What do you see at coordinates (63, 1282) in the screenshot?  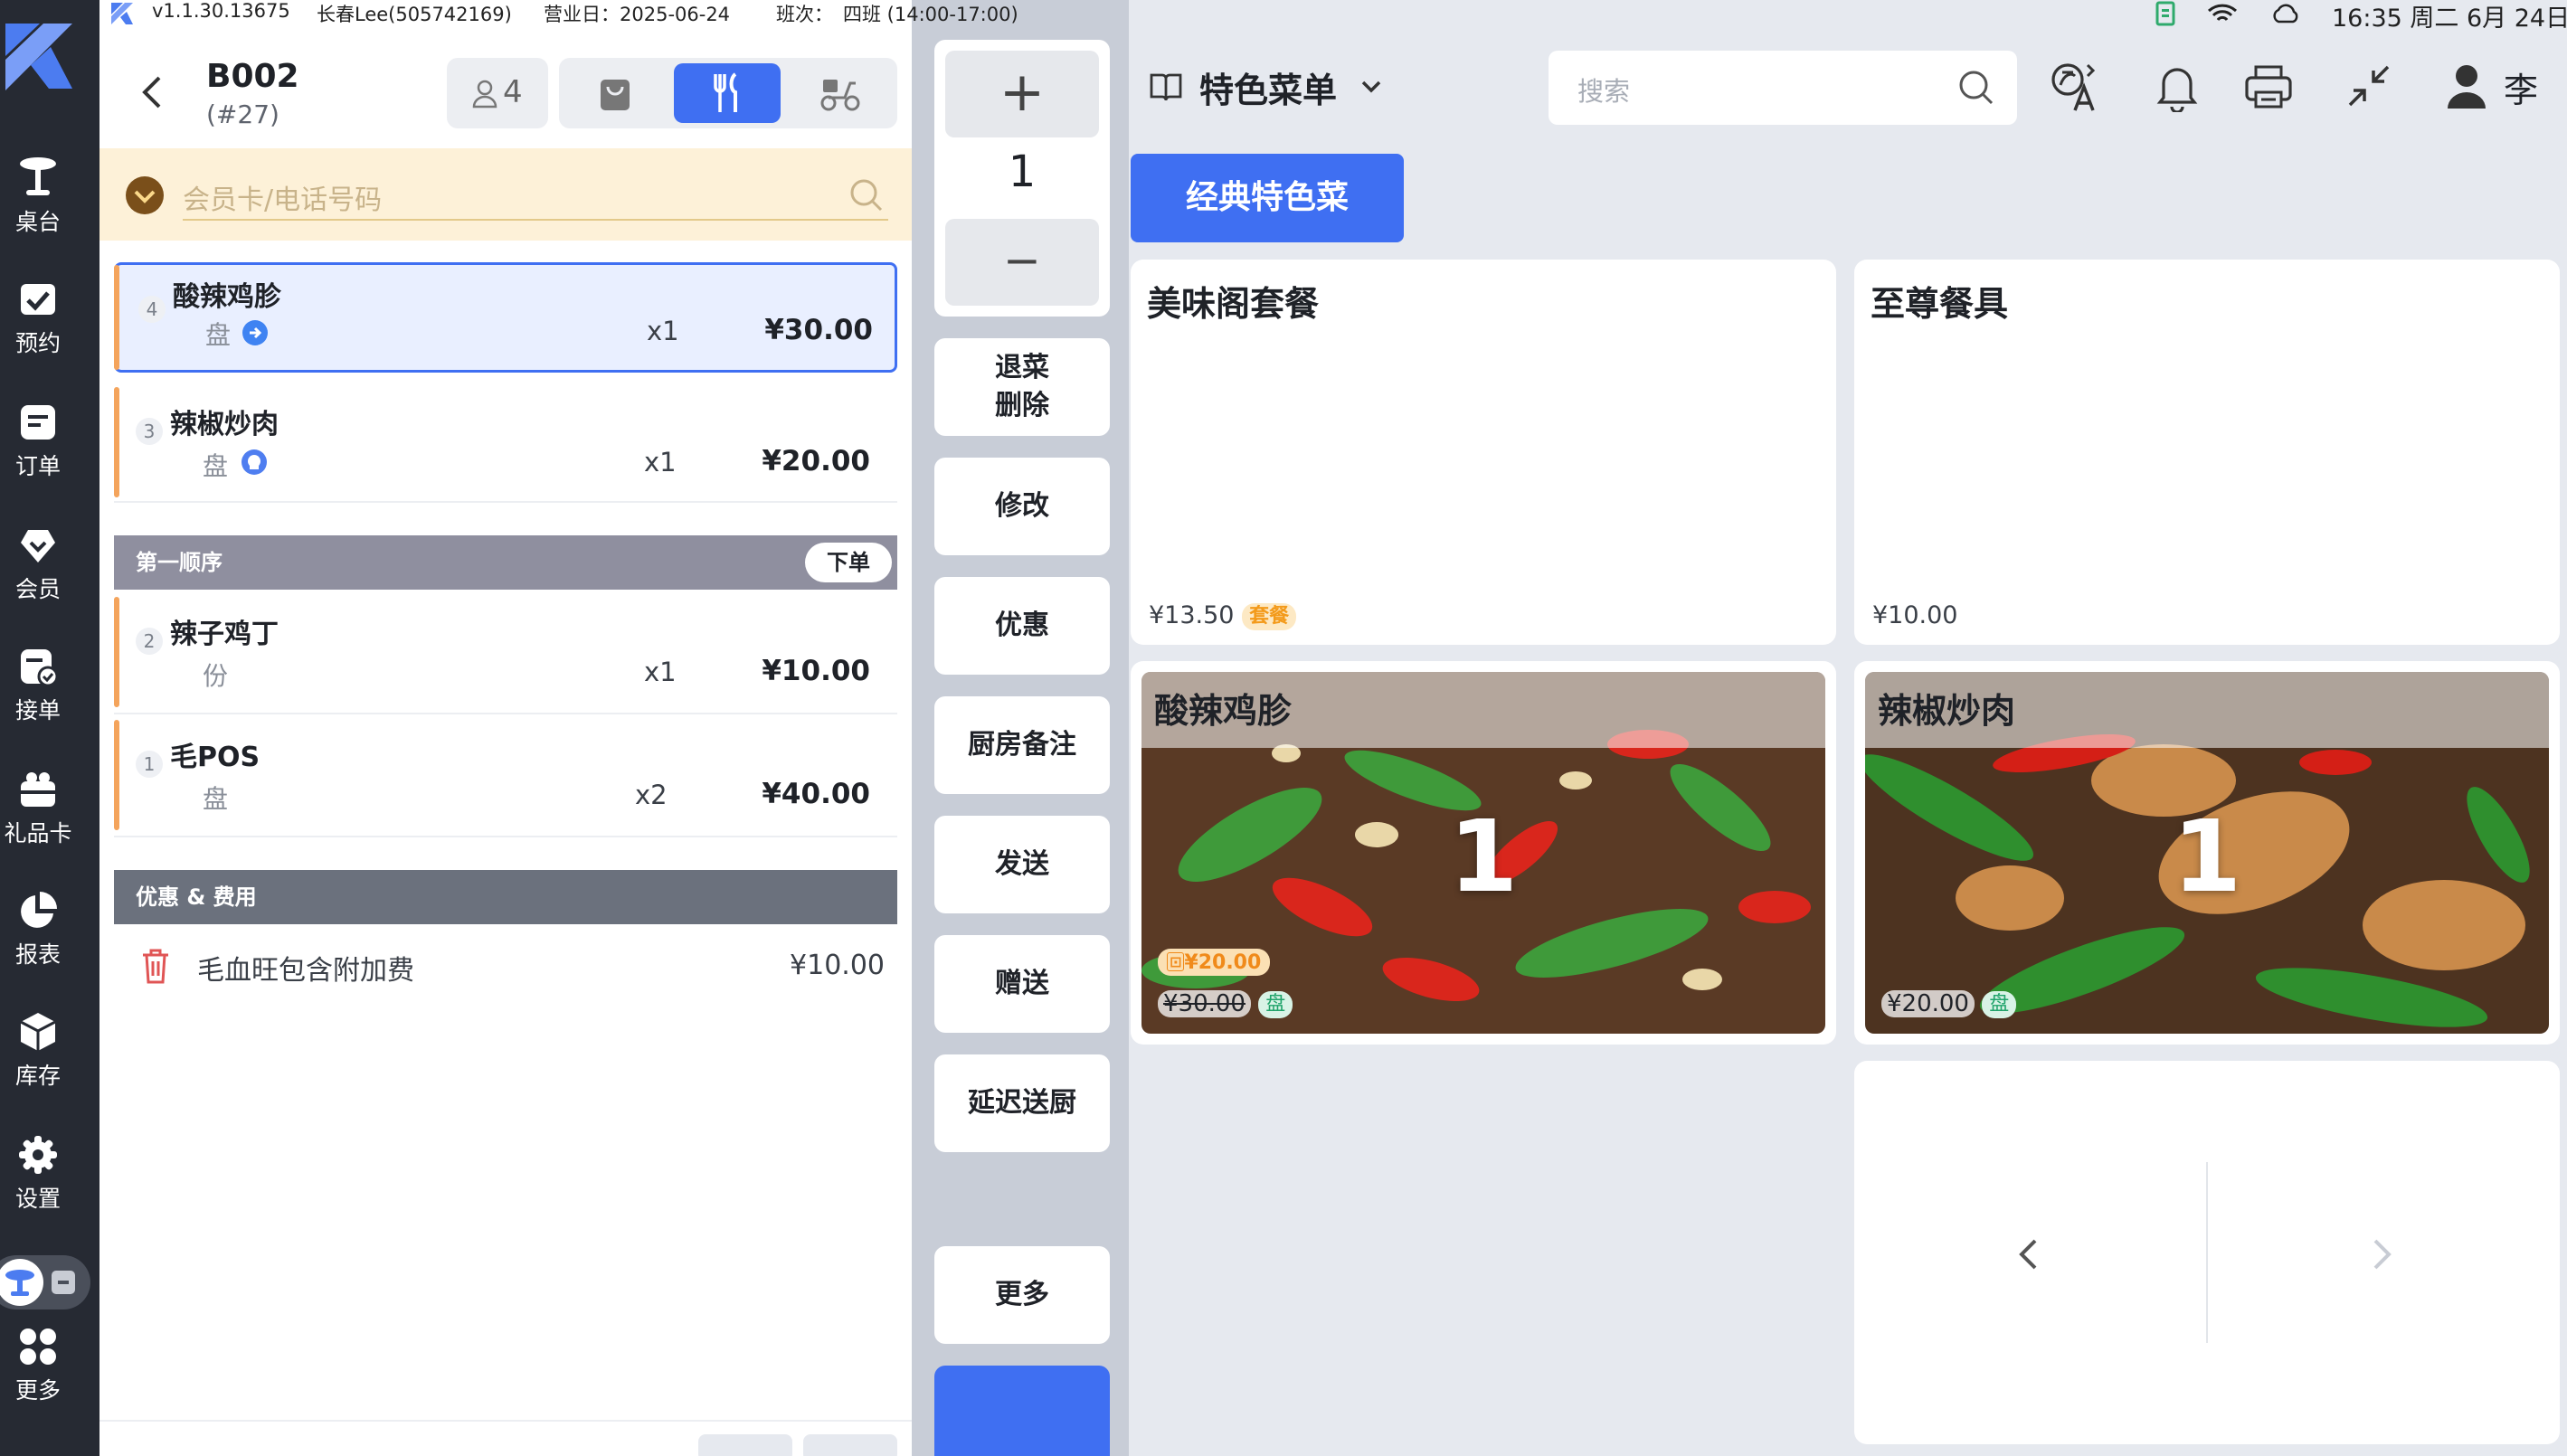 I see `document-mode-icon` at bounding box center [63, 1282].